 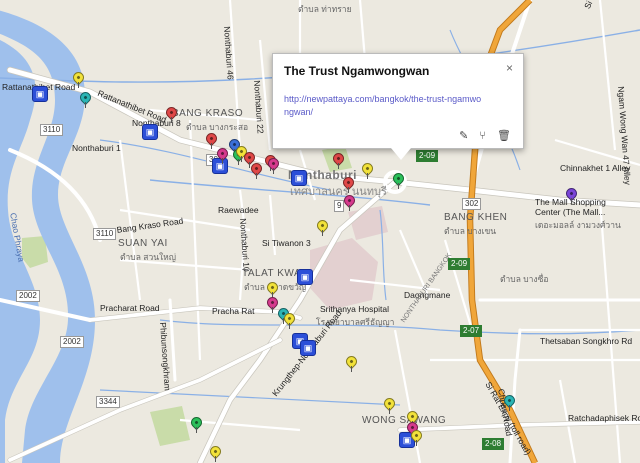 What do you see at coordinates (509, 68) in the screenshot?
I see `close-icon: ×` at bounding box center [509, 68].